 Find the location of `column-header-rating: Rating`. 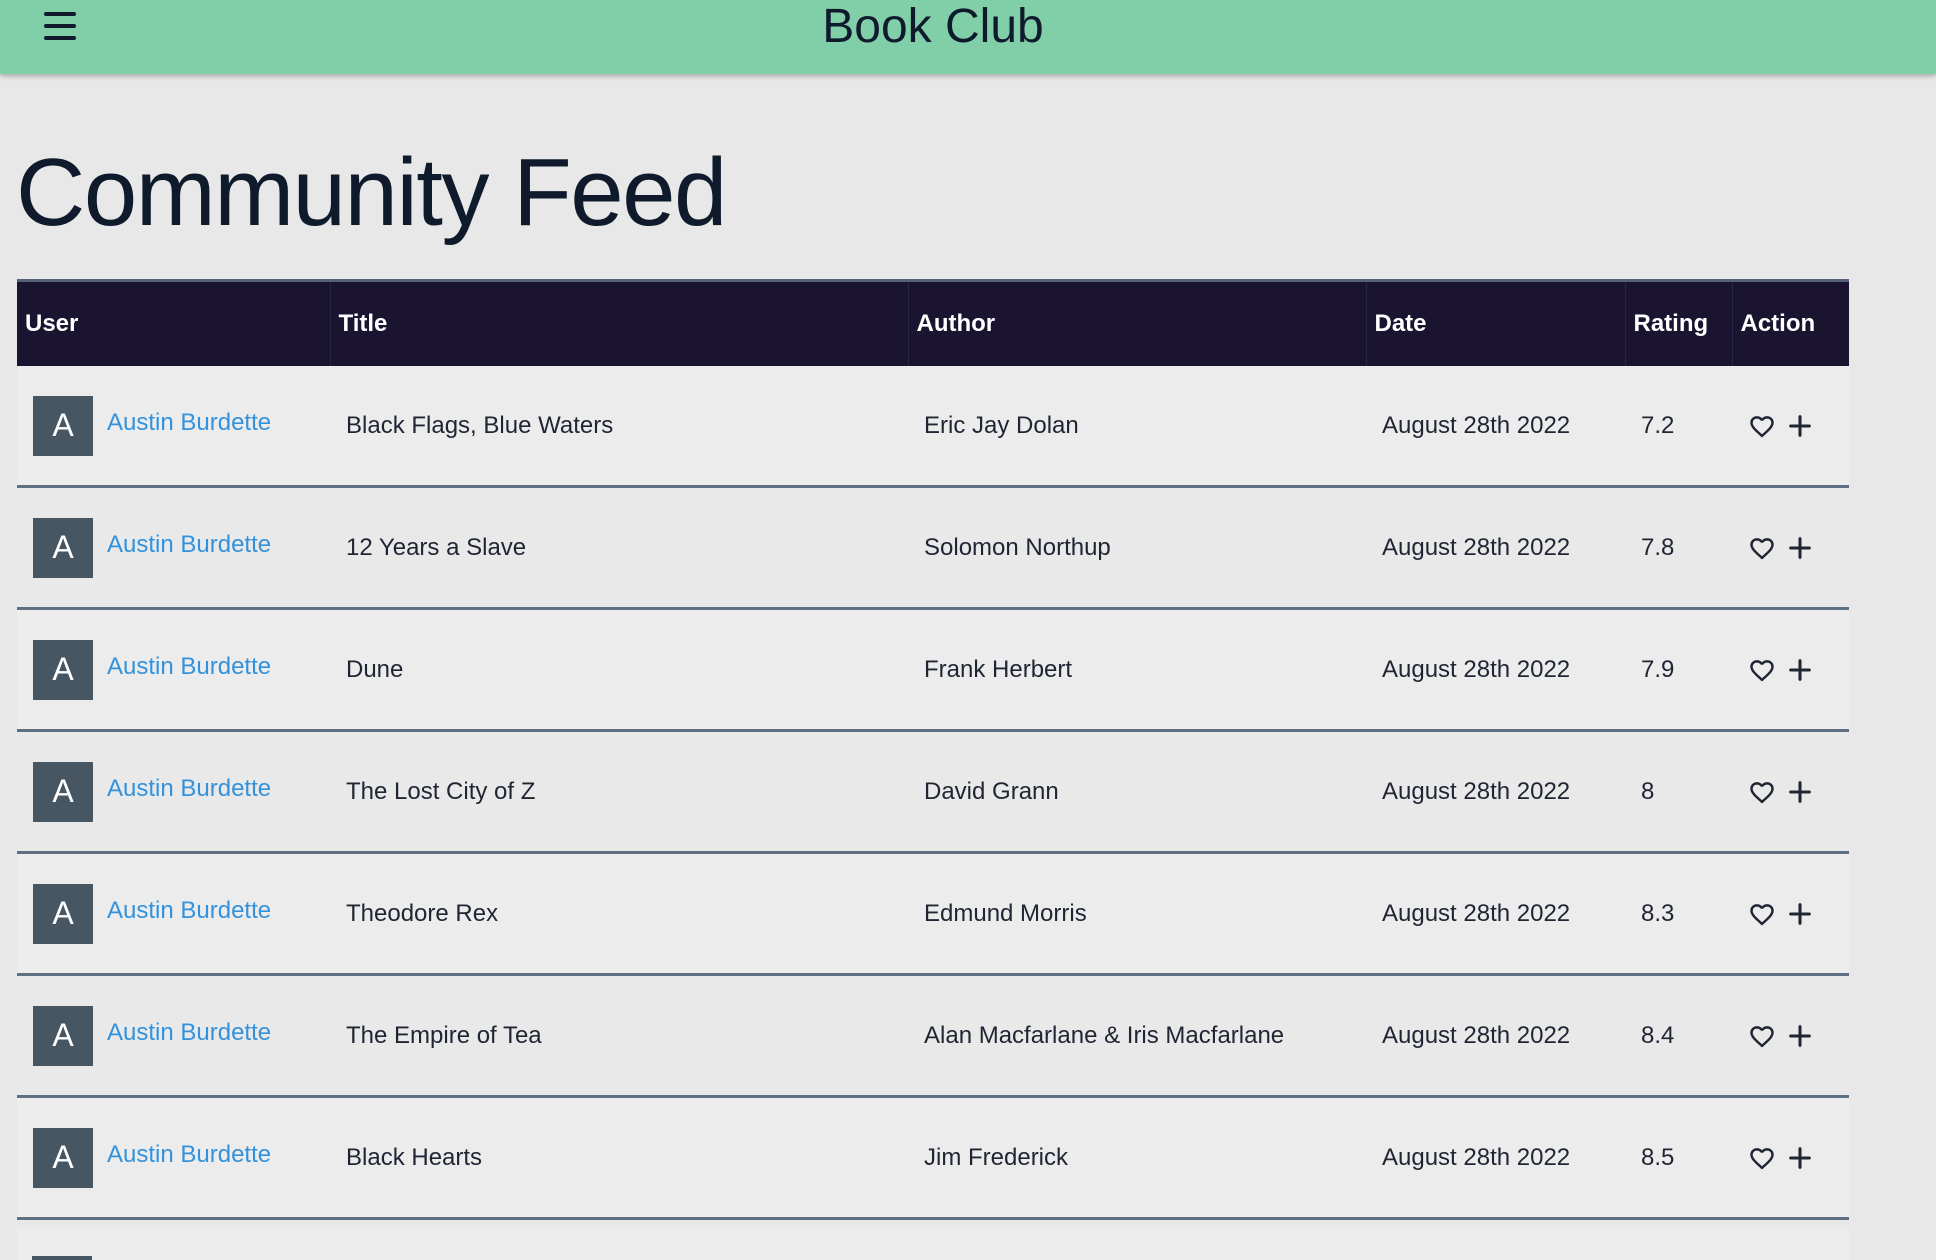

column-header-rating: Rating is located at coordinates (1679, 322).